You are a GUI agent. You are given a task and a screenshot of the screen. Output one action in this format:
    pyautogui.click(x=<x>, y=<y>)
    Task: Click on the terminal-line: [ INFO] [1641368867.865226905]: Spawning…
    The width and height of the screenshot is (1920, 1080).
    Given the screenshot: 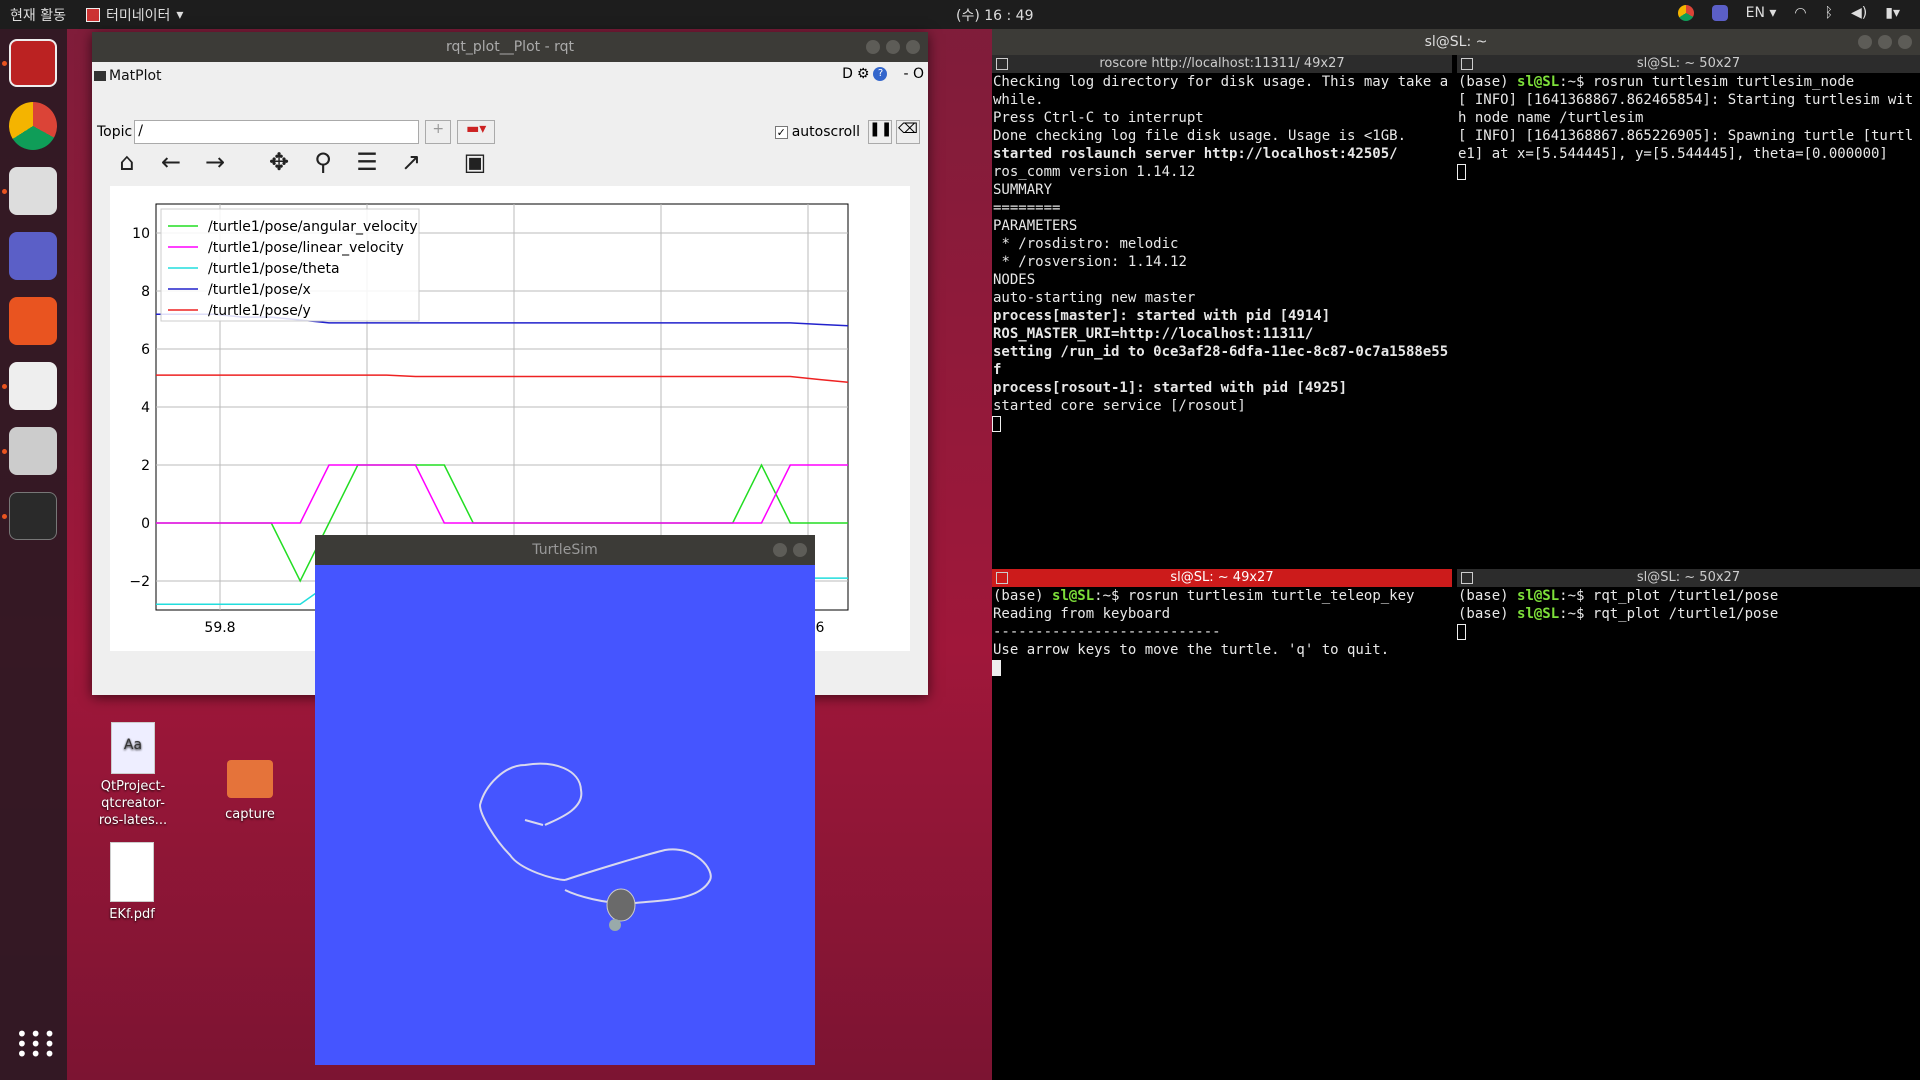 What is the action you would take?
    pyautogui.click(x=1686, y=145)
    